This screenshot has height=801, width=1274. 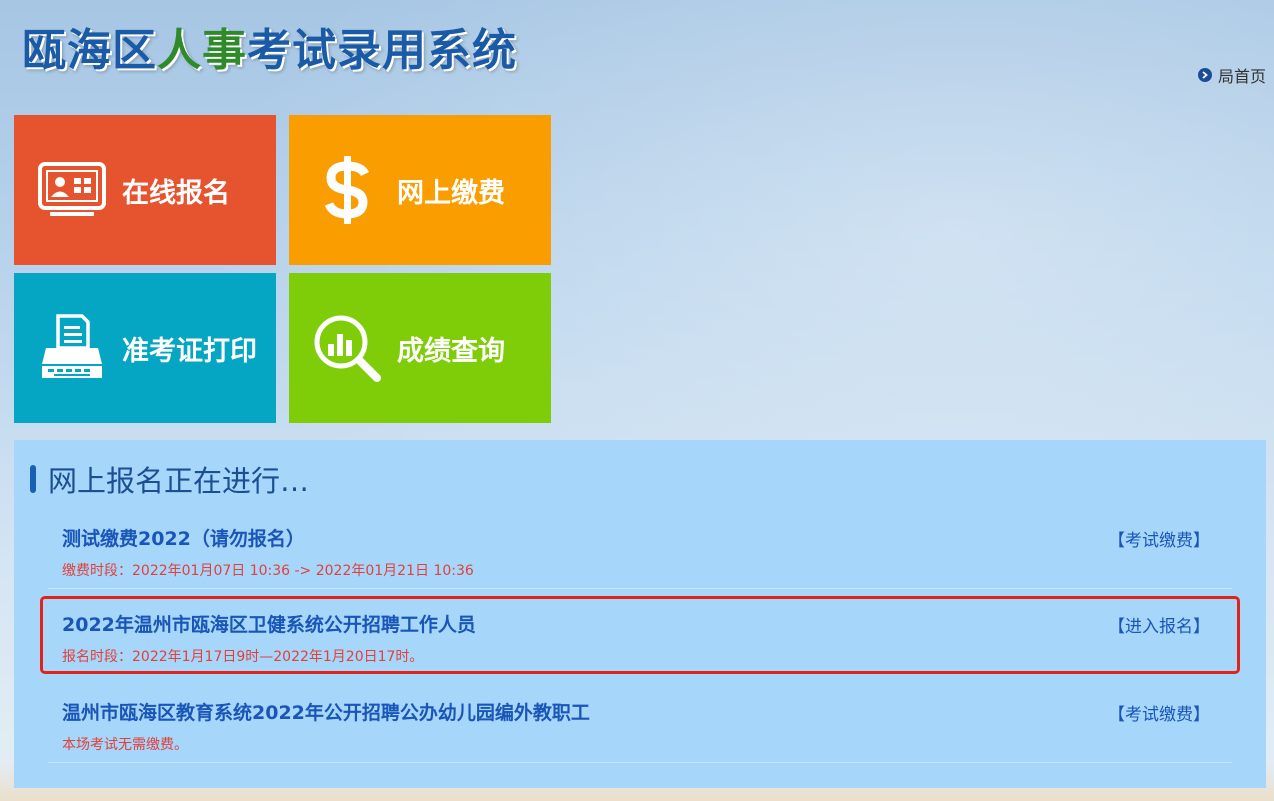 I want to click on tile-ticket-print-label: 准考证打印, so click(x=189, y=351).